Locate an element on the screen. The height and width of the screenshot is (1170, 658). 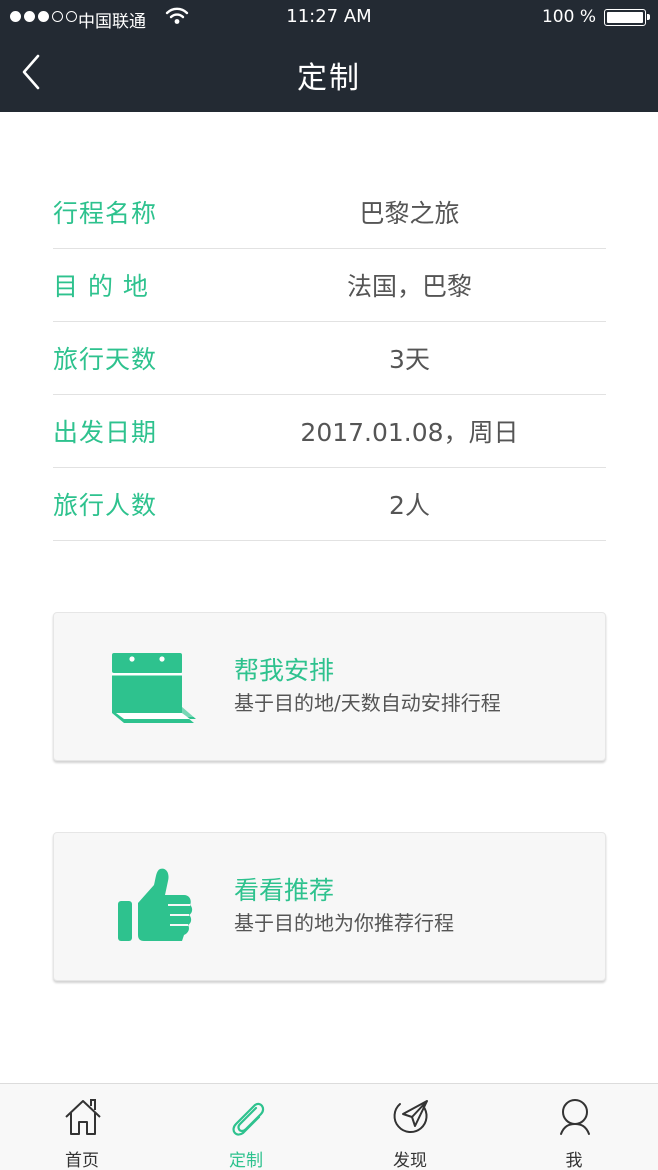
status-bar: 中国联通 11:27 AM 100 % is located at coordinates (329, 18).